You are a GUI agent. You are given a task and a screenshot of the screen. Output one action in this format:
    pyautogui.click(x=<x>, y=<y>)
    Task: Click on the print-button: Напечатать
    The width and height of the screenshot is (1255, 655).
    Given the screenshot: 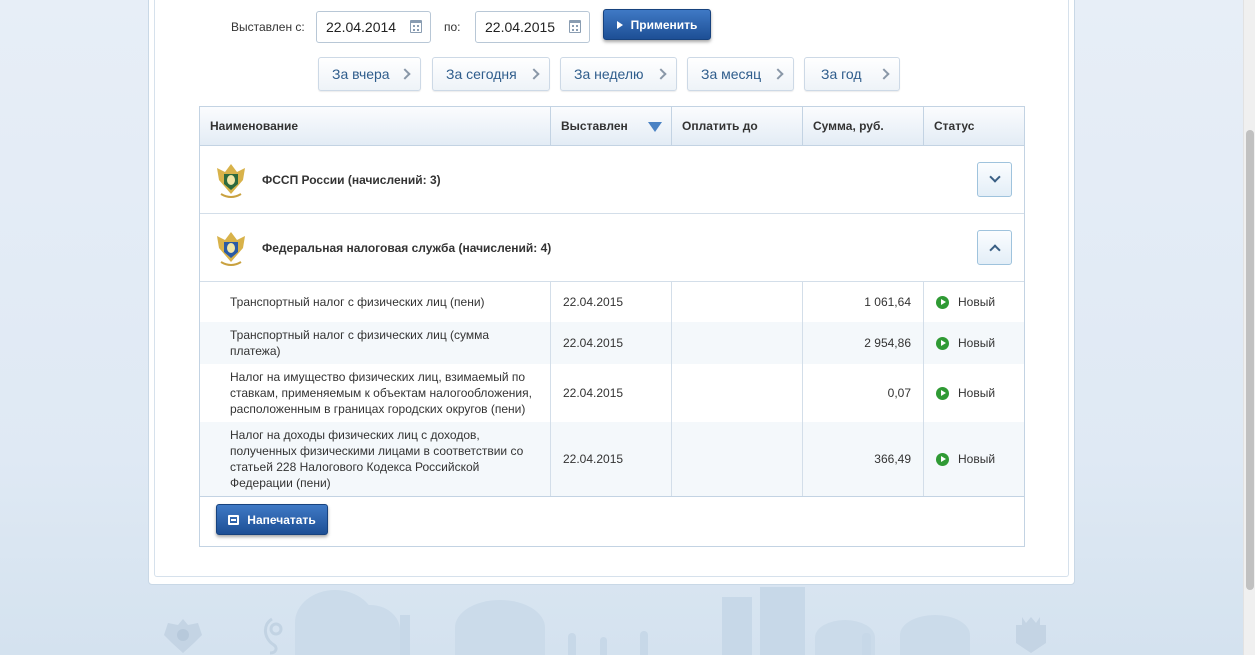 What is the action you would take?
    pyautogui.click(x=272, y=519)
    